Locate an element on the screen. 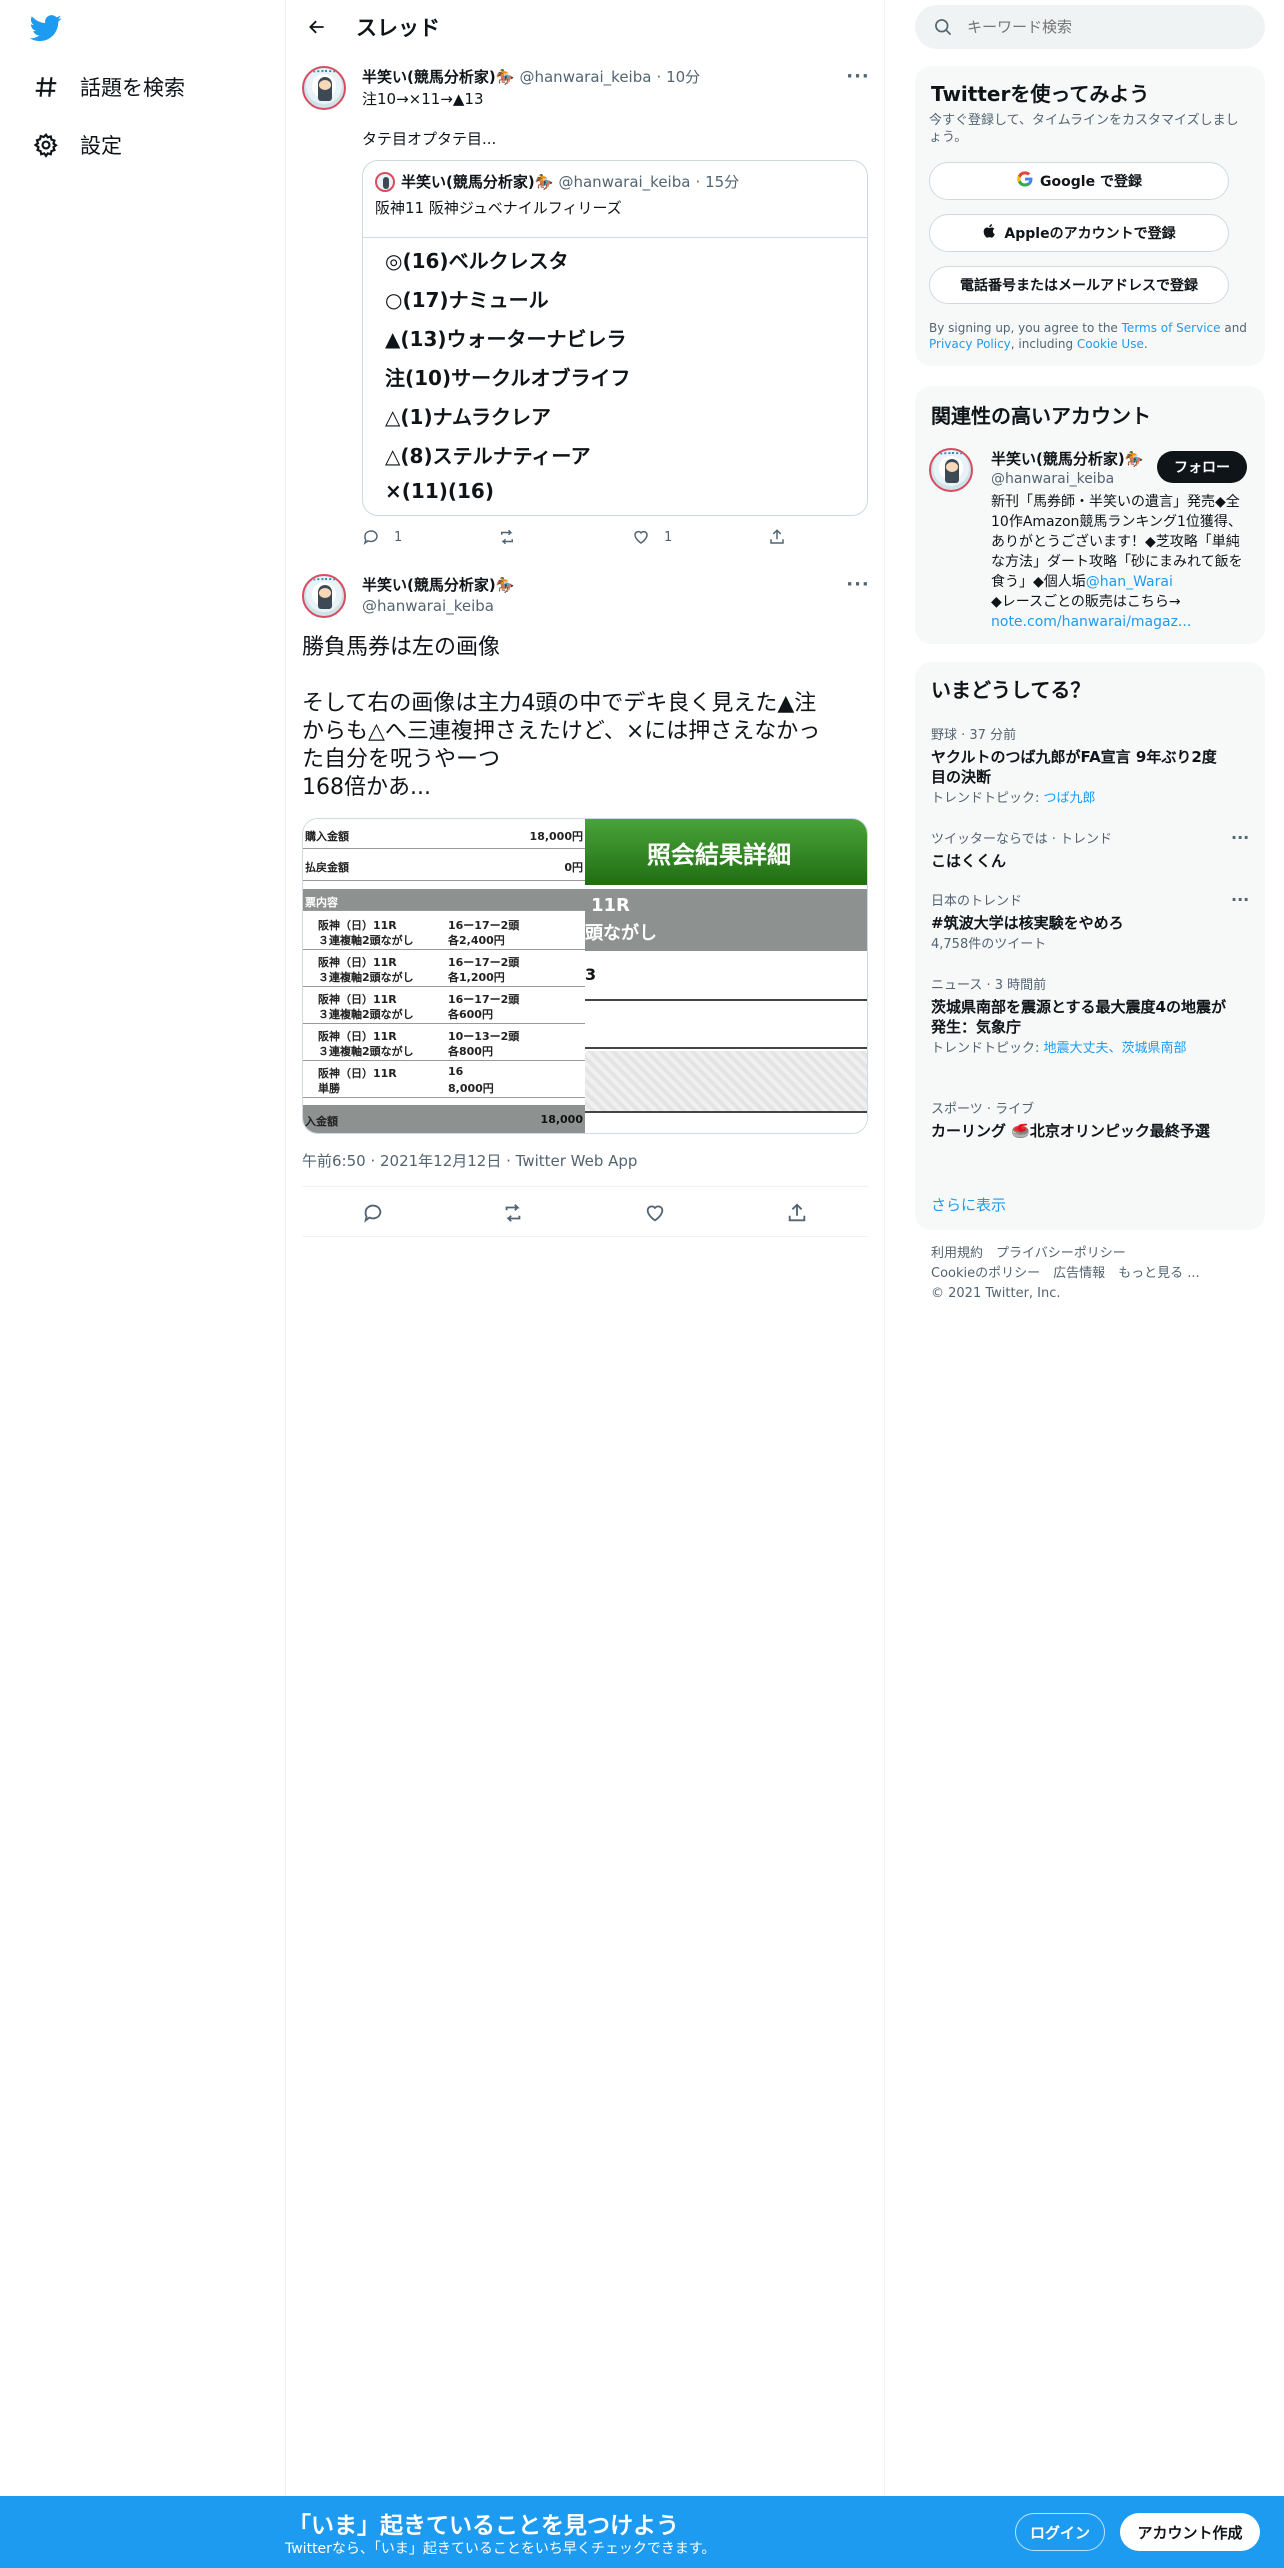  search-box is located at coordinates (1090, 27).